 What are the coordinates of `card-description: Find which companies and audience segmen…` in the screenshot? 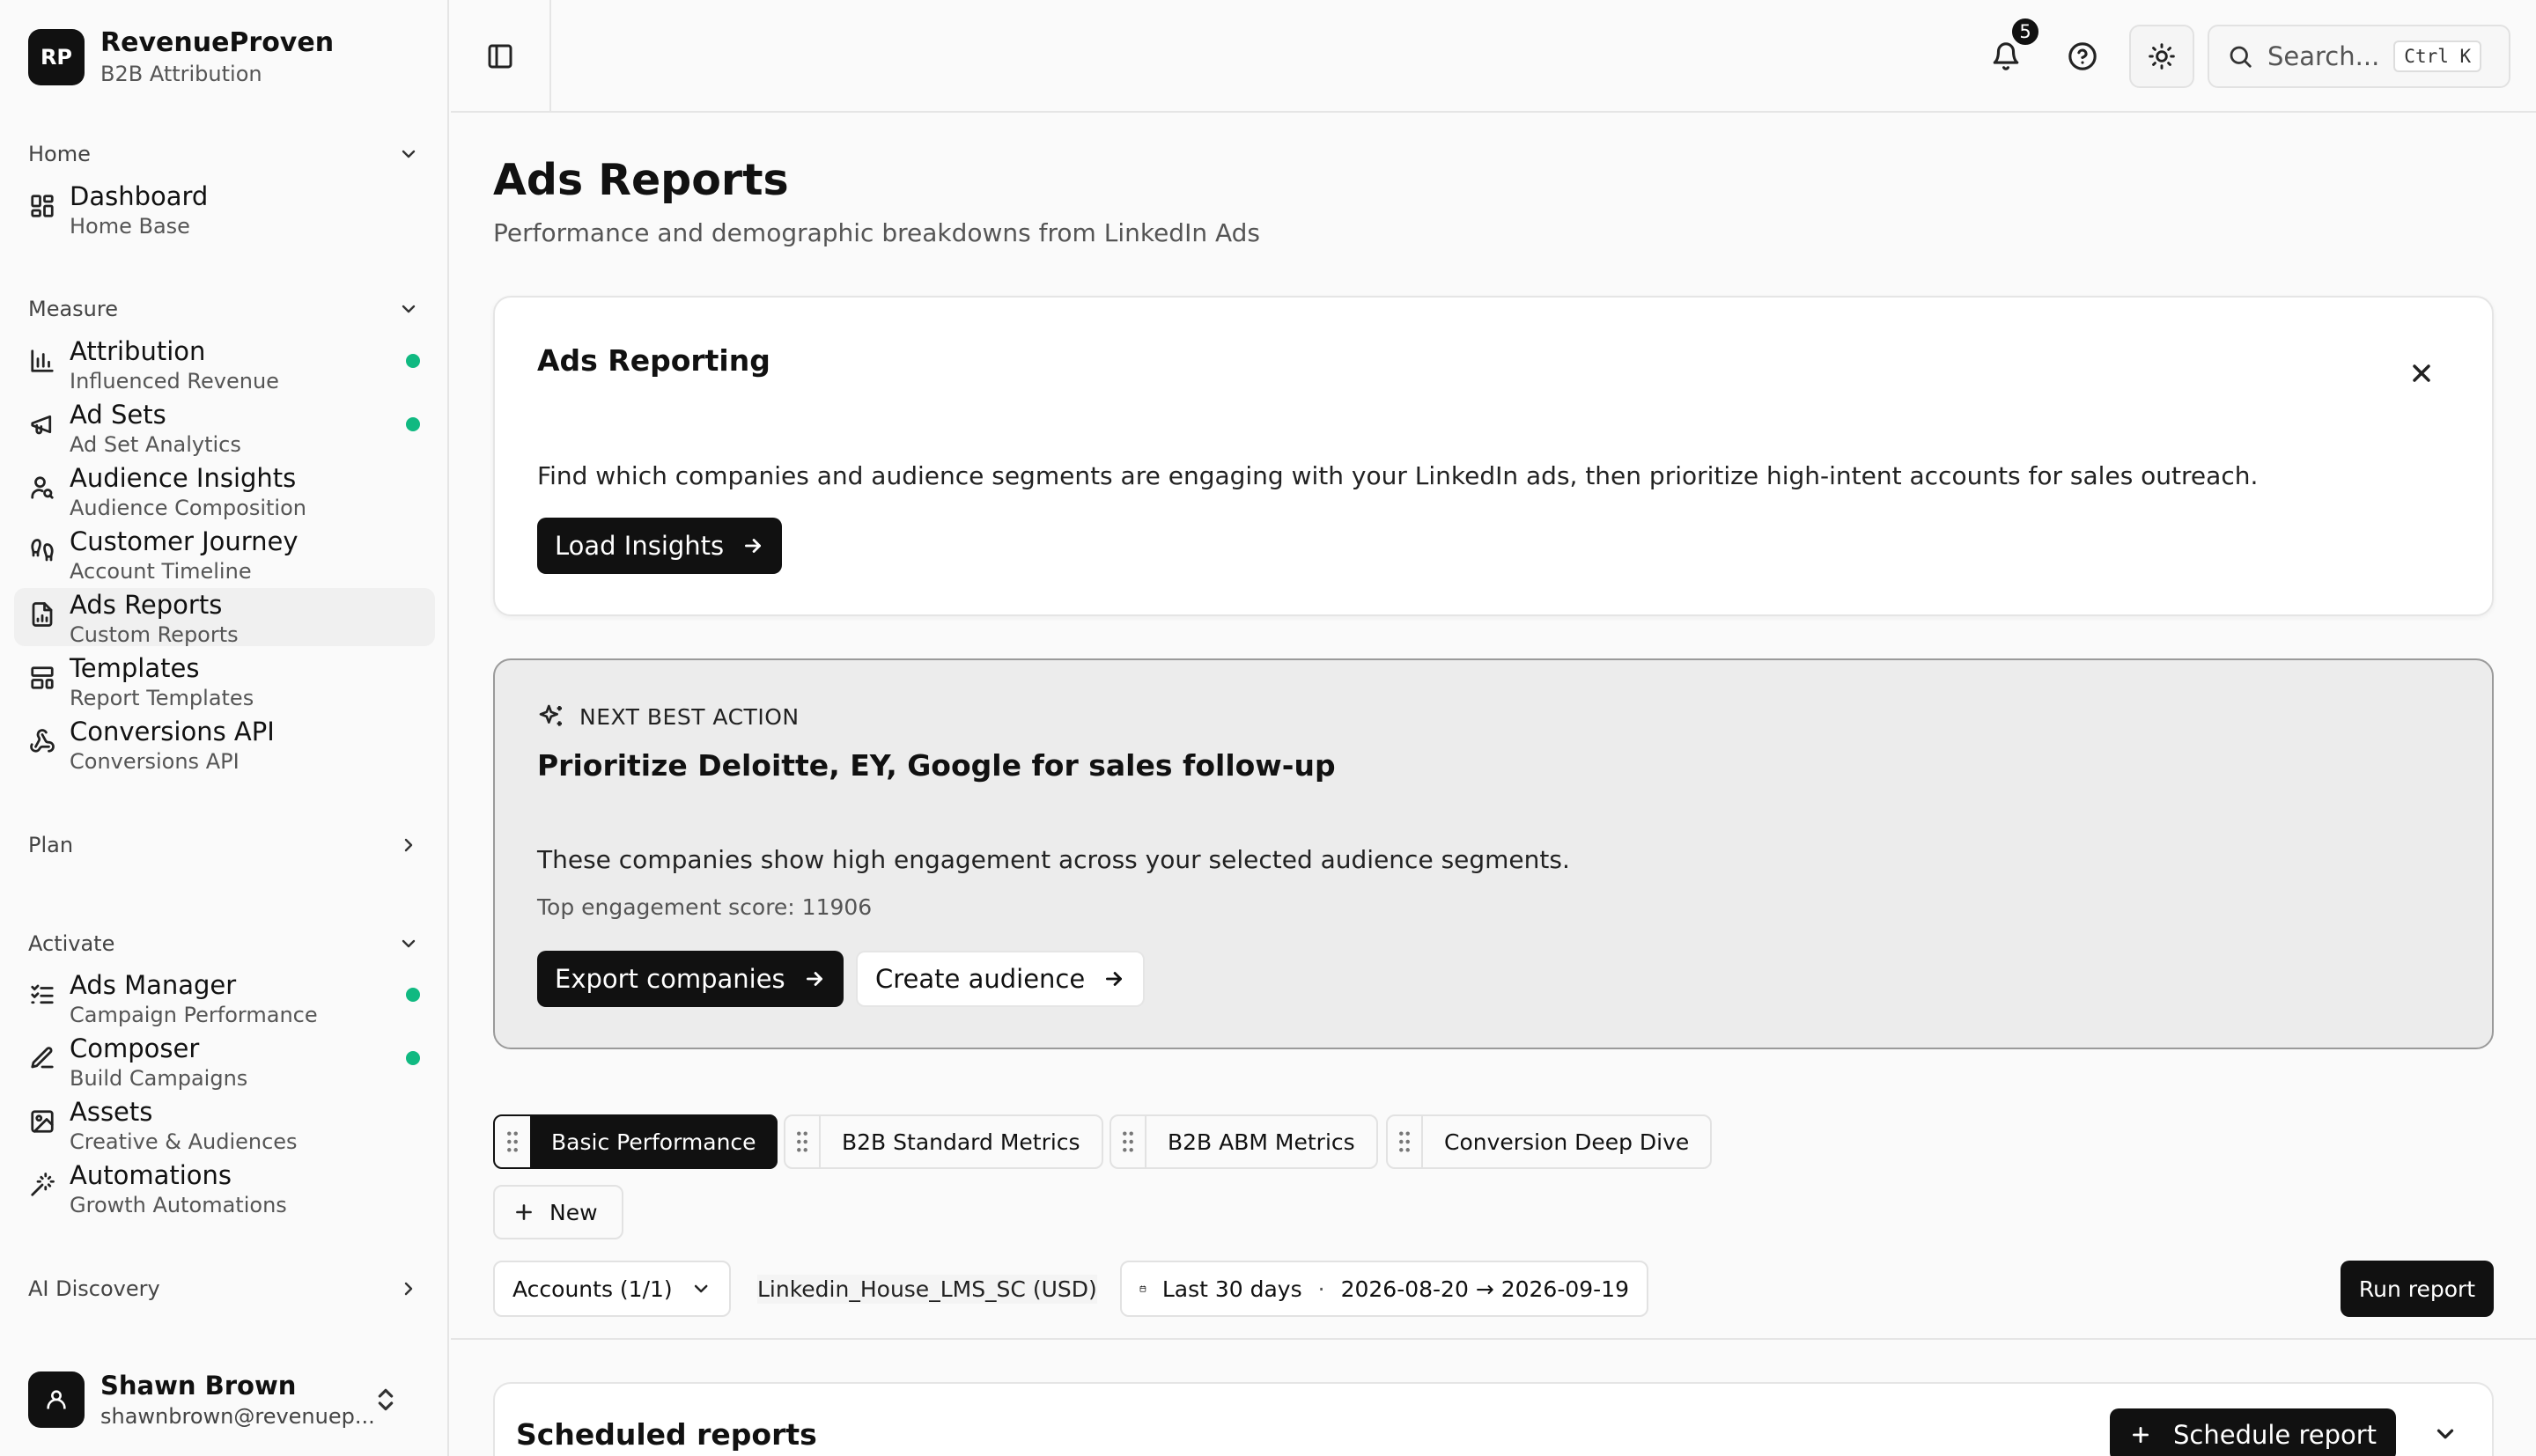 It's located at (1398, 476).